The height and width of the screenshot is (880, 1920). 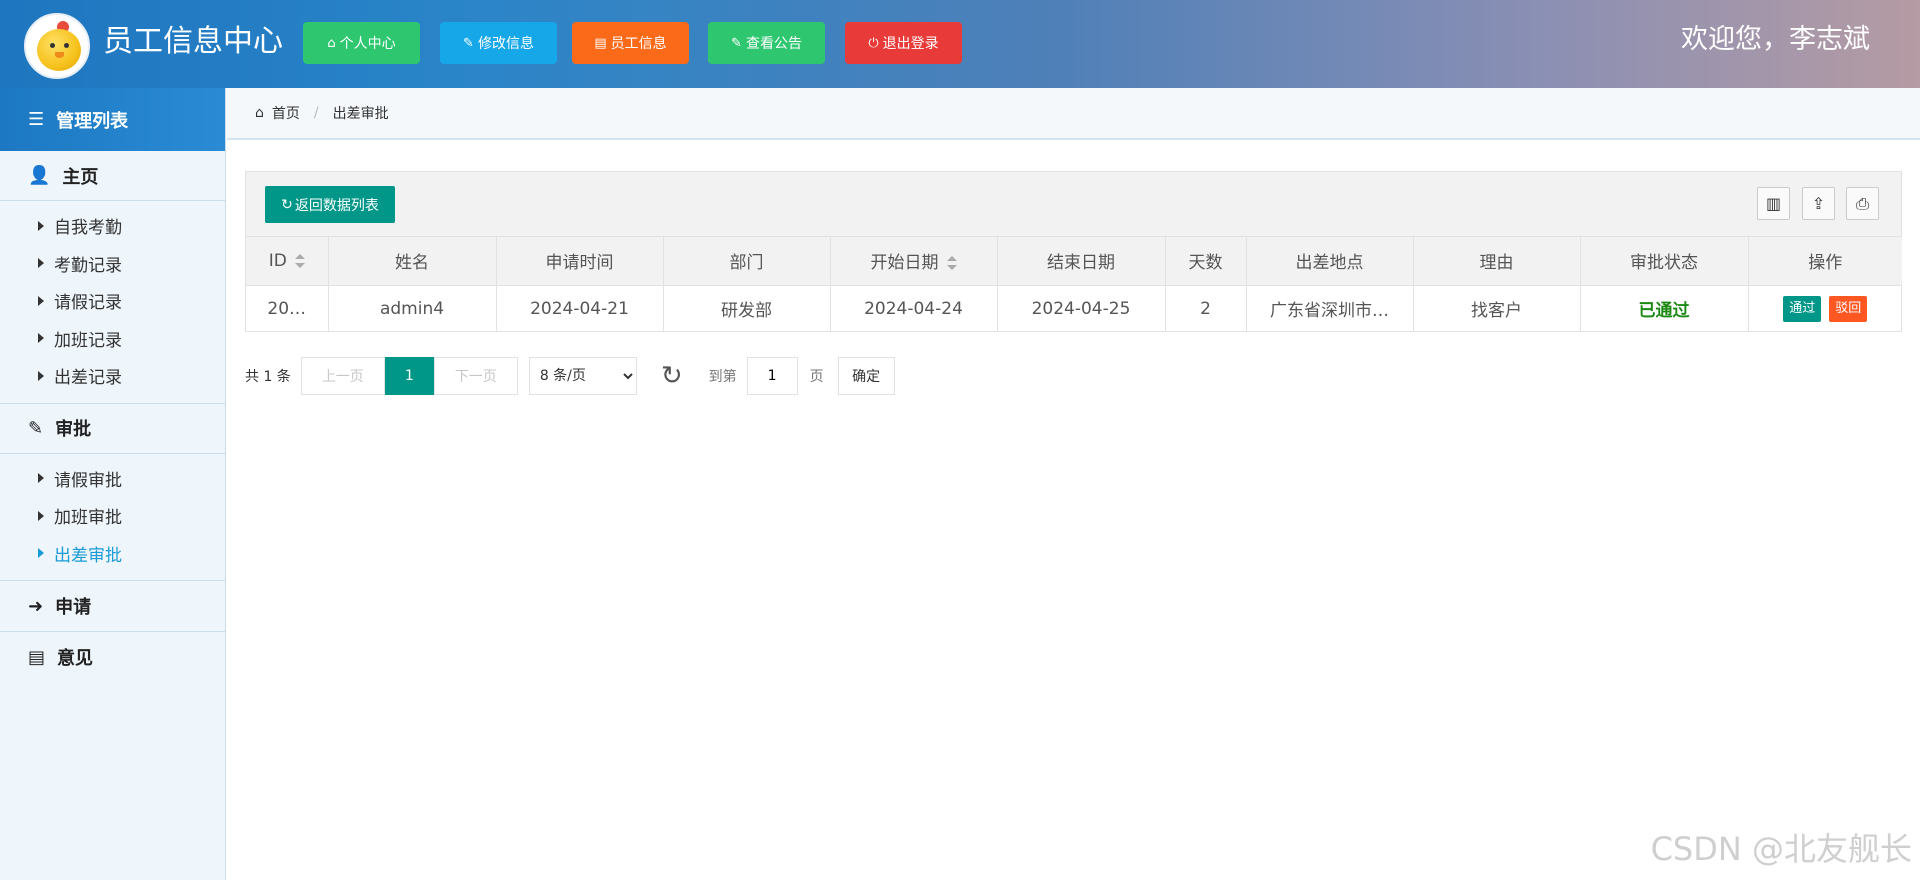 What do you see at coordinates (361, 43) in the screenshot?
I see `personal-center-button: ⌂ 个人中心` at bounding box center [361, 43].